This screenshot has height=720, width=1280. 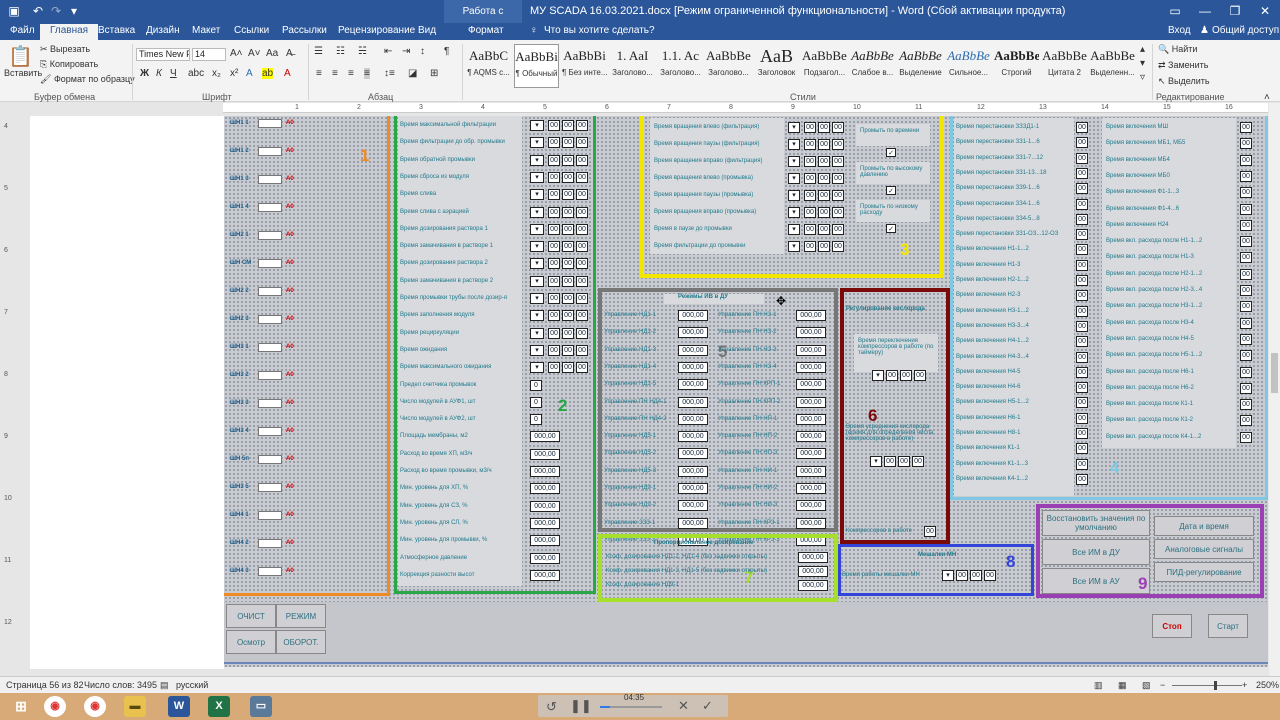 I want to click on underline-icon: Ч, so click(x=173, y=73).